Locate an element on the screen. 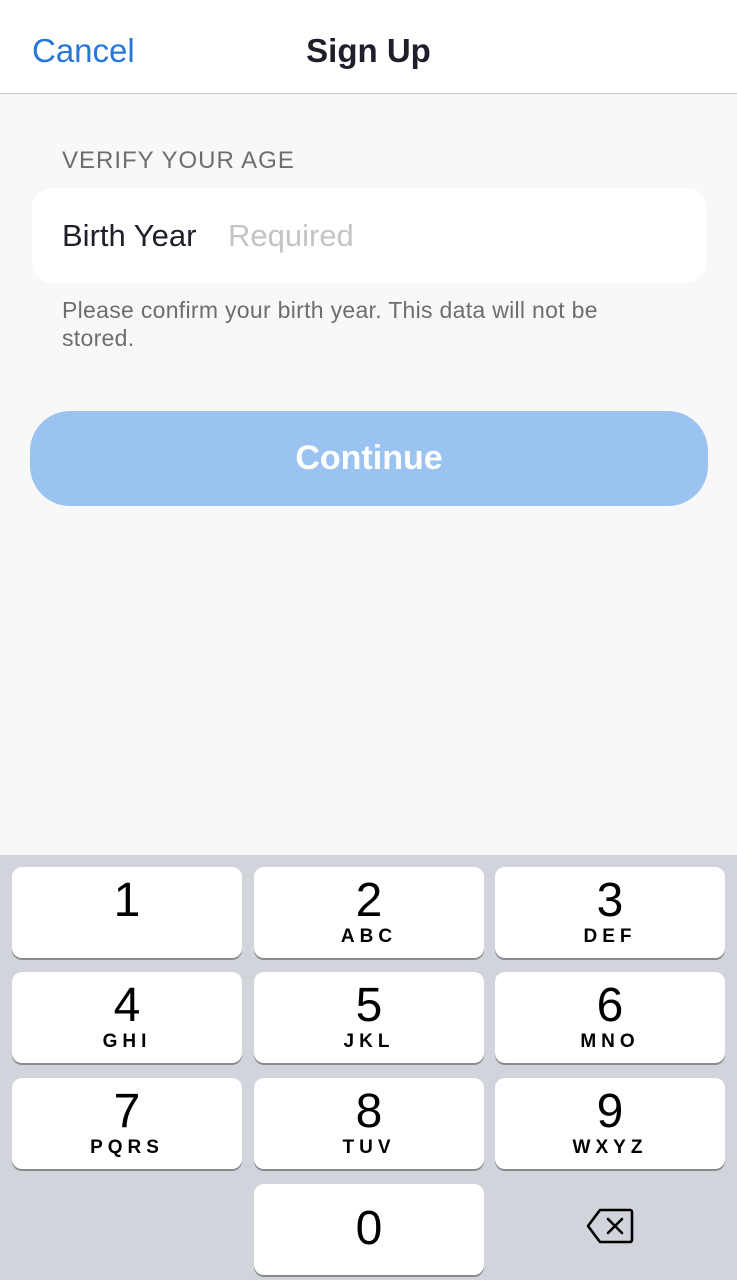 The image size is (737, 1280). key-6: 6 MNO is located at coordinates (610, 1017).